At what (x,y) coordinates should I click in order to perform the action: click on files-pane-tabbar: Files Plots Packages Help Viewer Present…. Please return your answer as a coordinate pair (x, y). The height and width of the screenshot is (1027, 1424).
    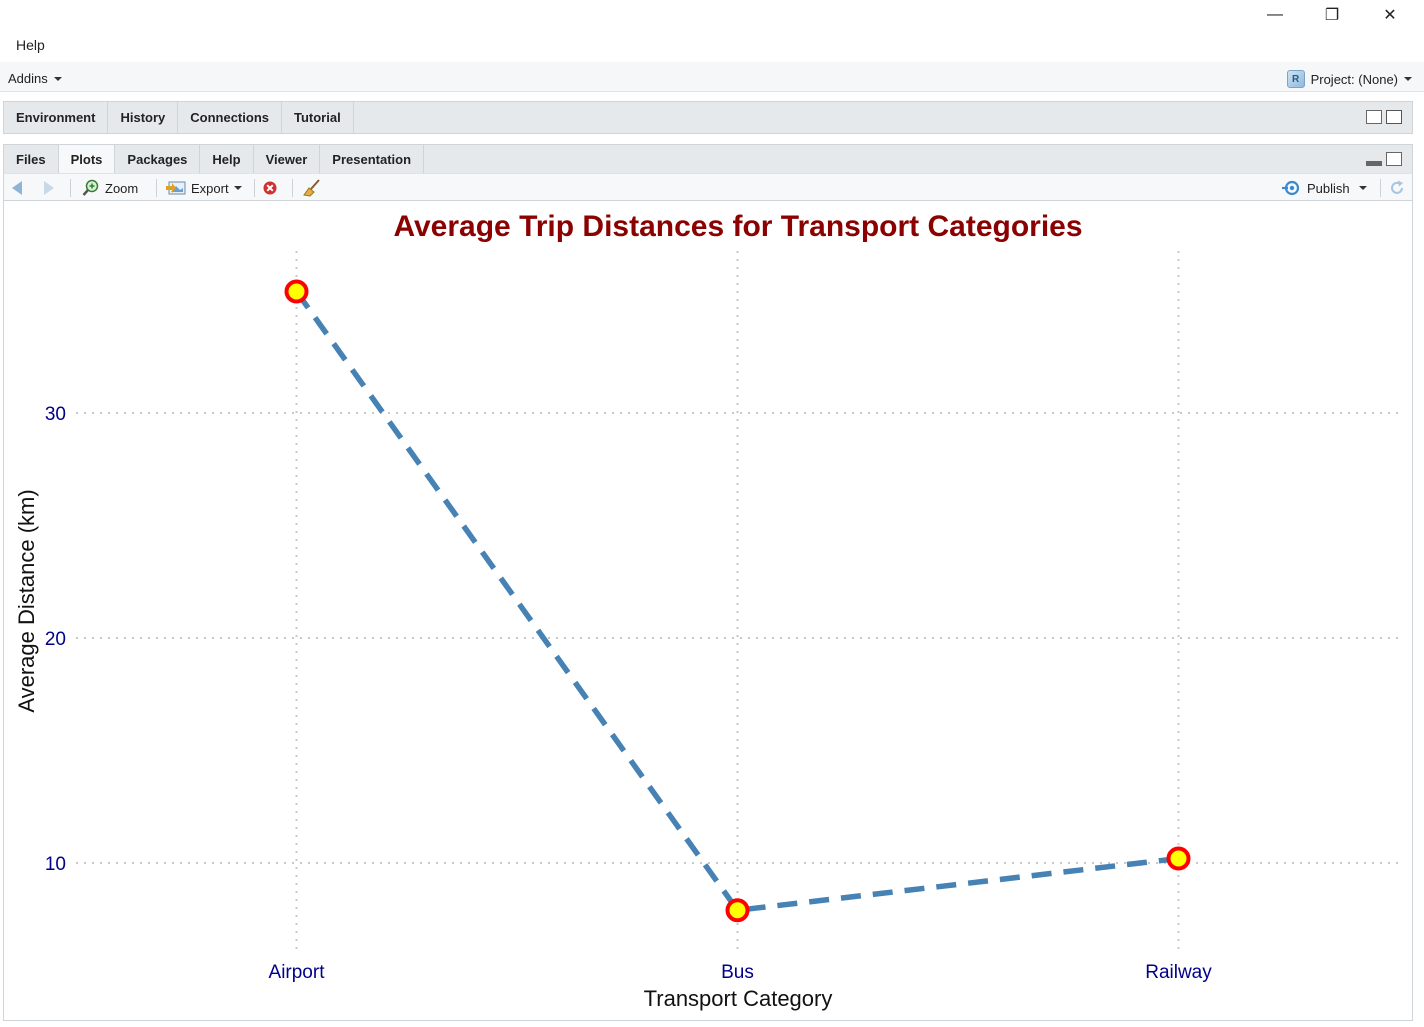
    Looking at the image, I should click on (708, 158).